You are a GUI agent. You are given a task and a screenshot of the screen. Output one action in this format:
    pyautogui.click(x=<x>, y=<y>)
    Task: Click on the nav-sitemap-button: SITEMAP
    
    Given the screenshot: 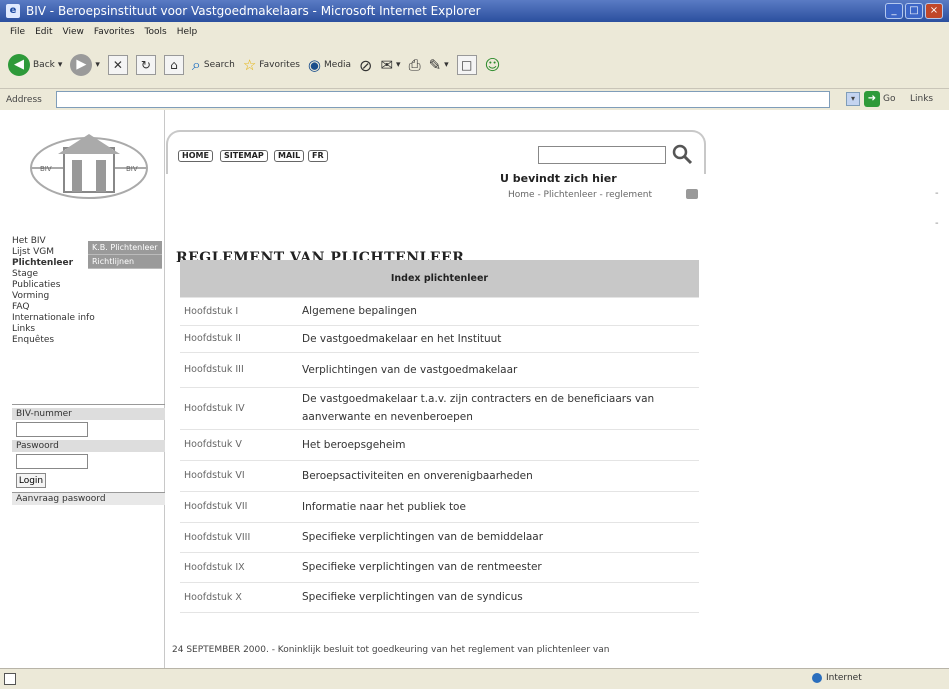 What is the action you would take?
    pyautogui.click(x=244, y=156)
    